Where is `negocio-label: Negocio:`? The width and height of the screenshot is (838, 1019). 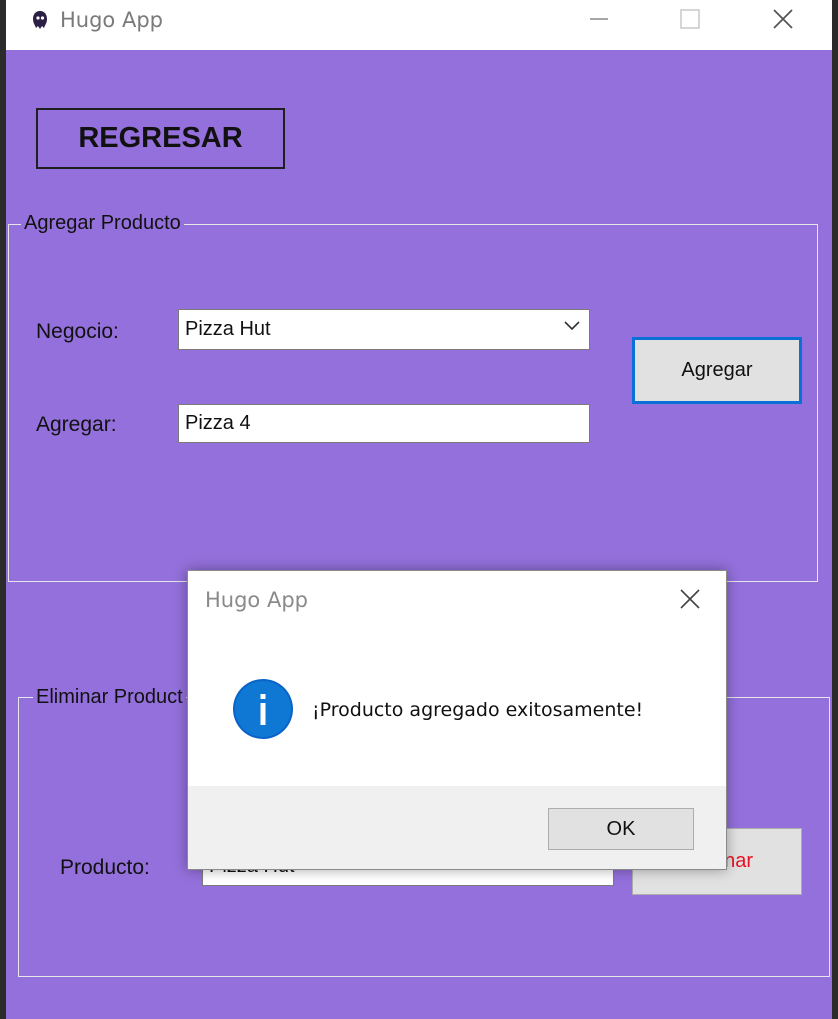
negocio-label: Negocio: is located at coordinates (77, 331).